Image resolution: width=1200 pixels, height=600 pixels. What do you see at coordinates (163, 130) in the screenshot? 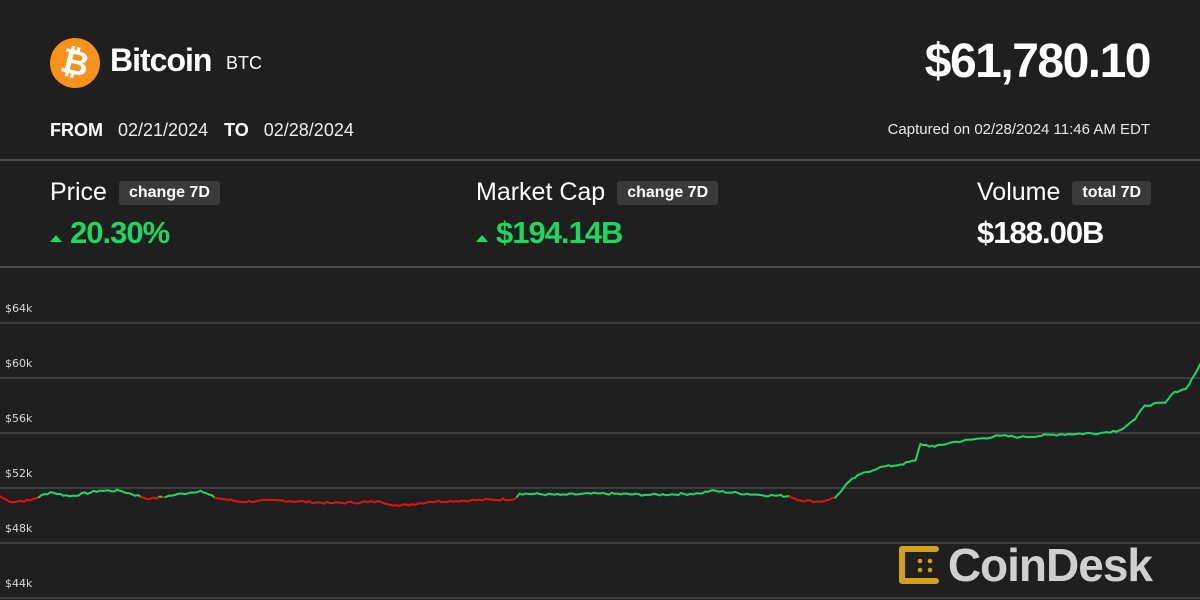
I see `from-date: 02/21/2024` at bounding box center [163, 130].